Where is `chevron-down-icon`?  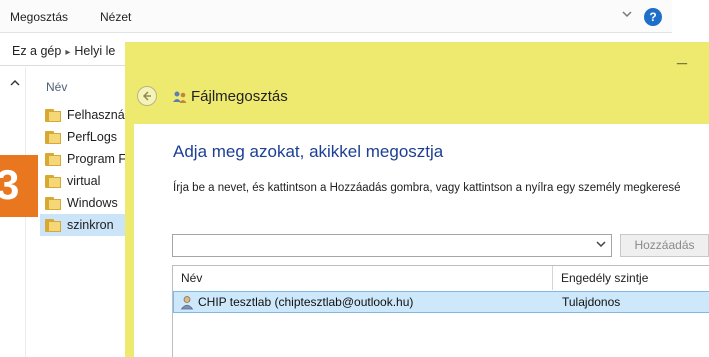
chevron-down-icon is located at coordinates (601, 245).